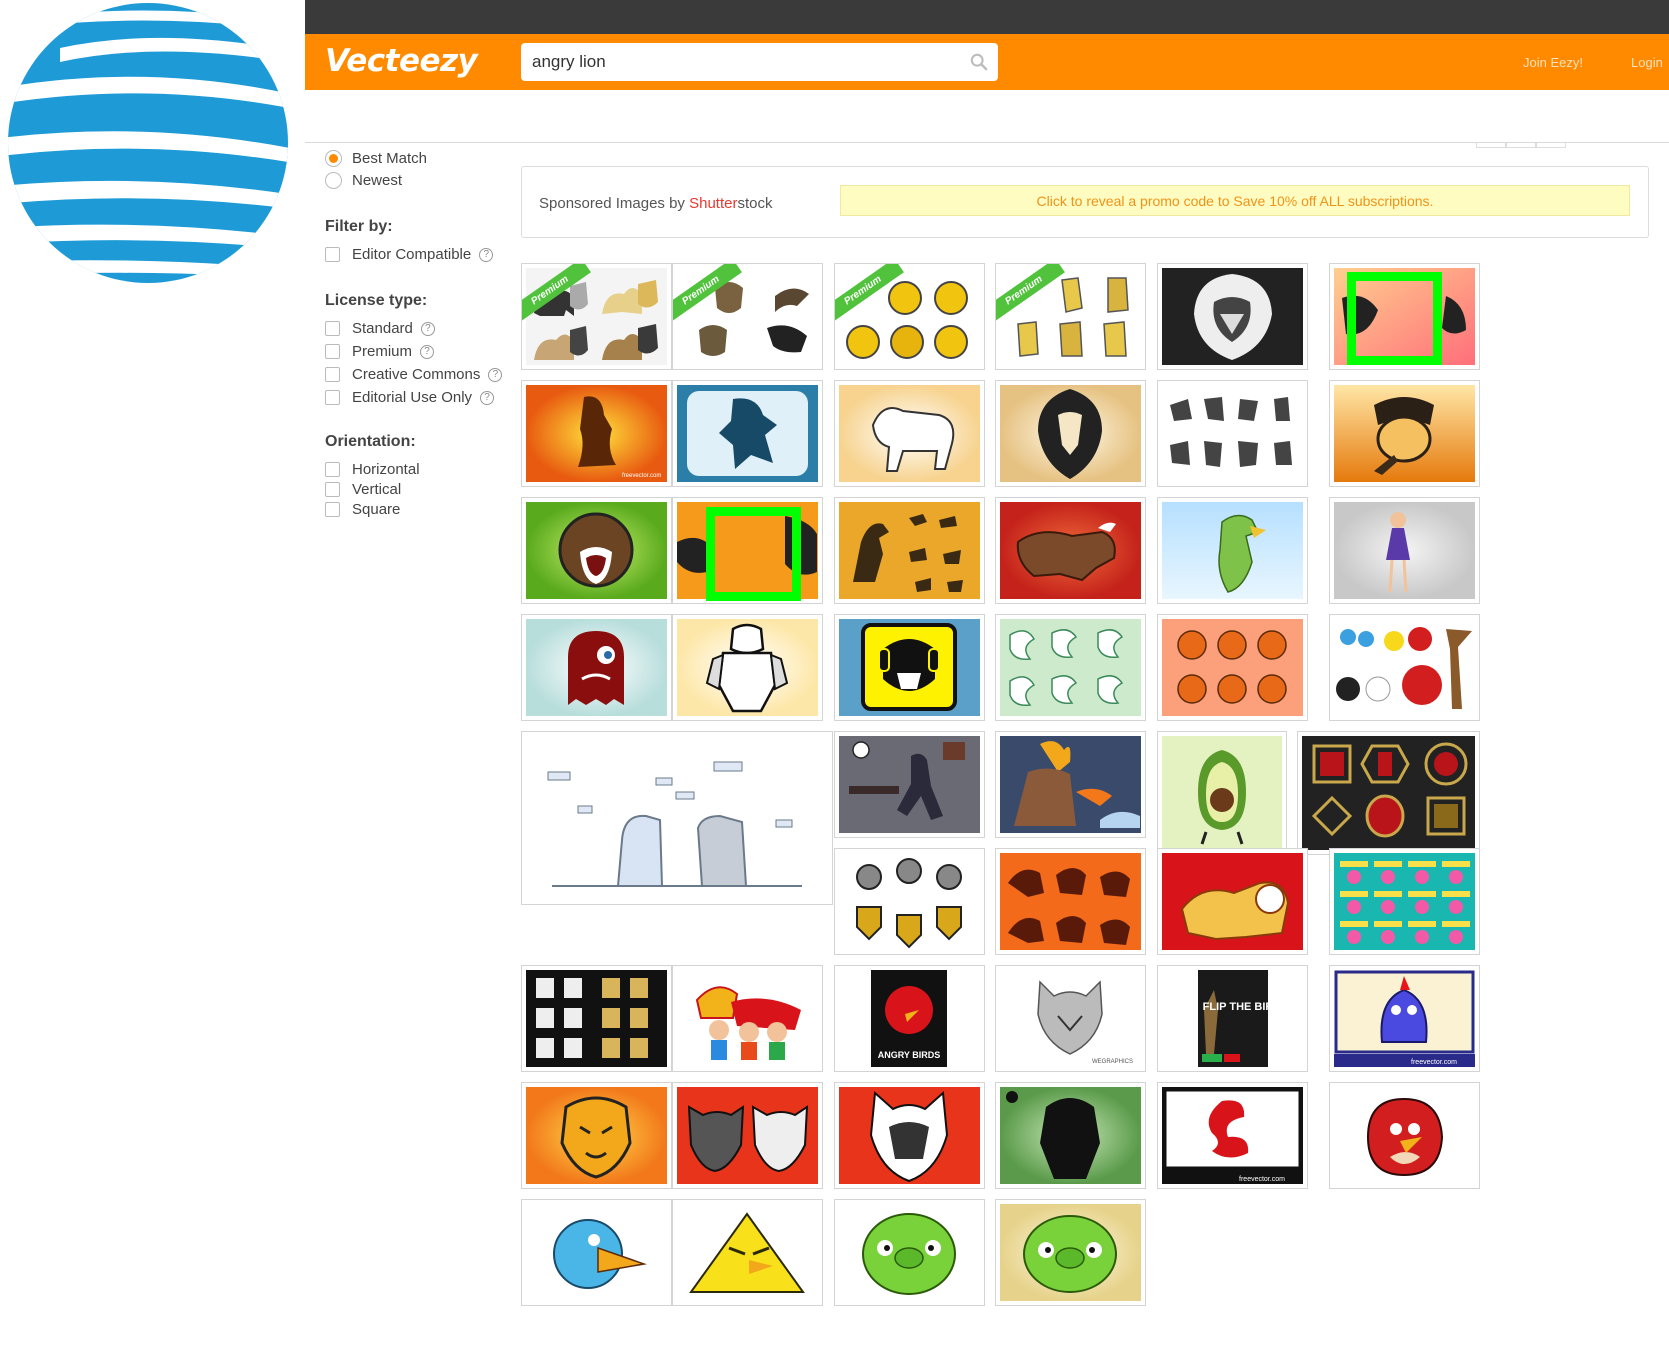  I want to click on result-tile-green-pig, so click(909, 1252).